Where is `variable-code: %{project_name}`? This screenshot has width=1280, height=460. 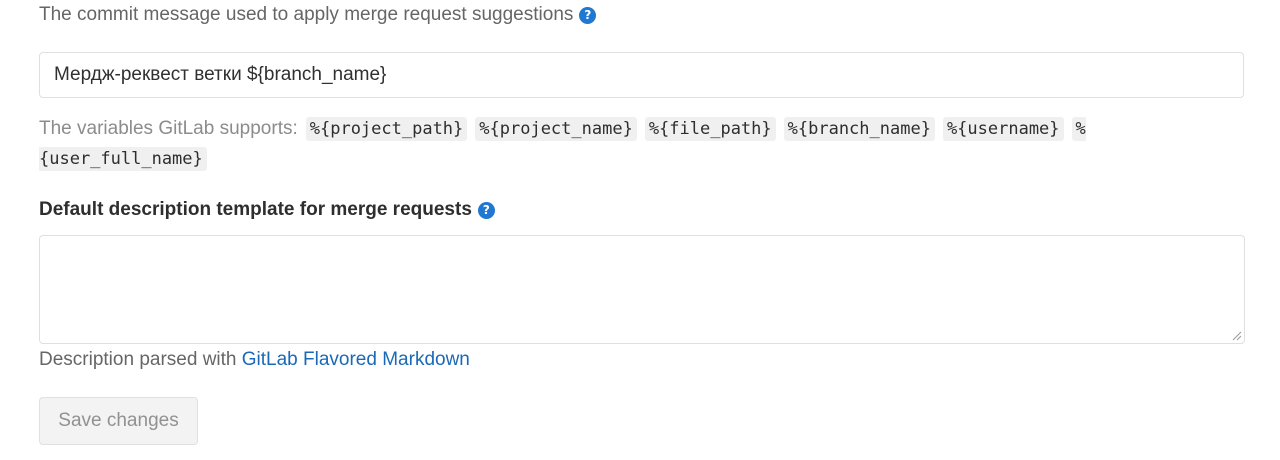
variable-code: %{project_name} is located at coordinates (556, 129).